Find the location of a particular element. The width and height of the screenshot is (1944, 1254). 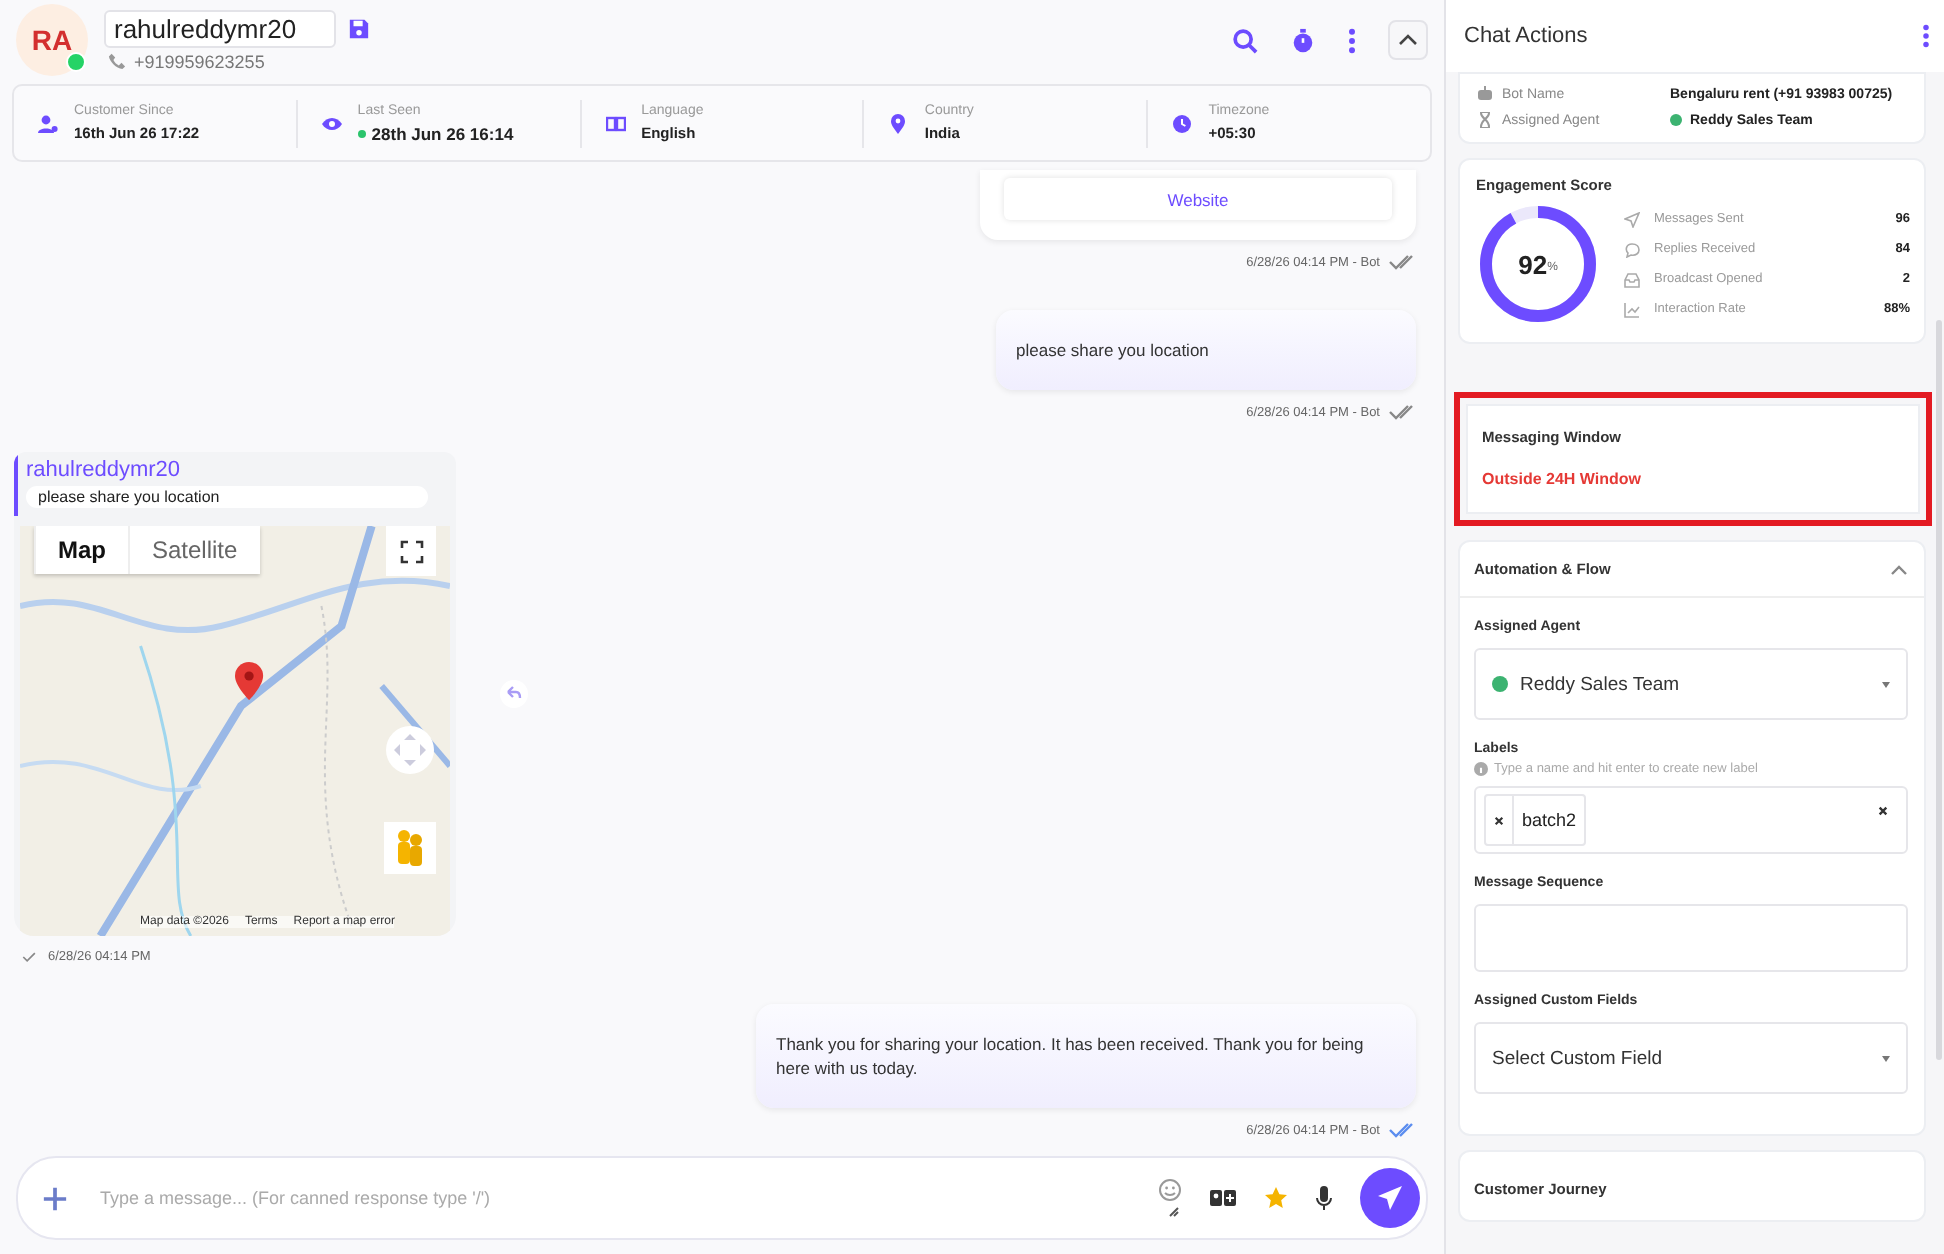

score-ring is located at coordinates (1538, 264).